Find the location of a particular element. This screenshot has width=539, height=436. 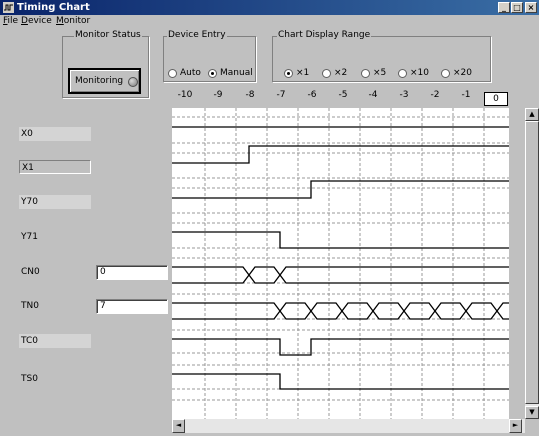

monitor-status-label: Monitor Status is located at coordinates (108, 35).